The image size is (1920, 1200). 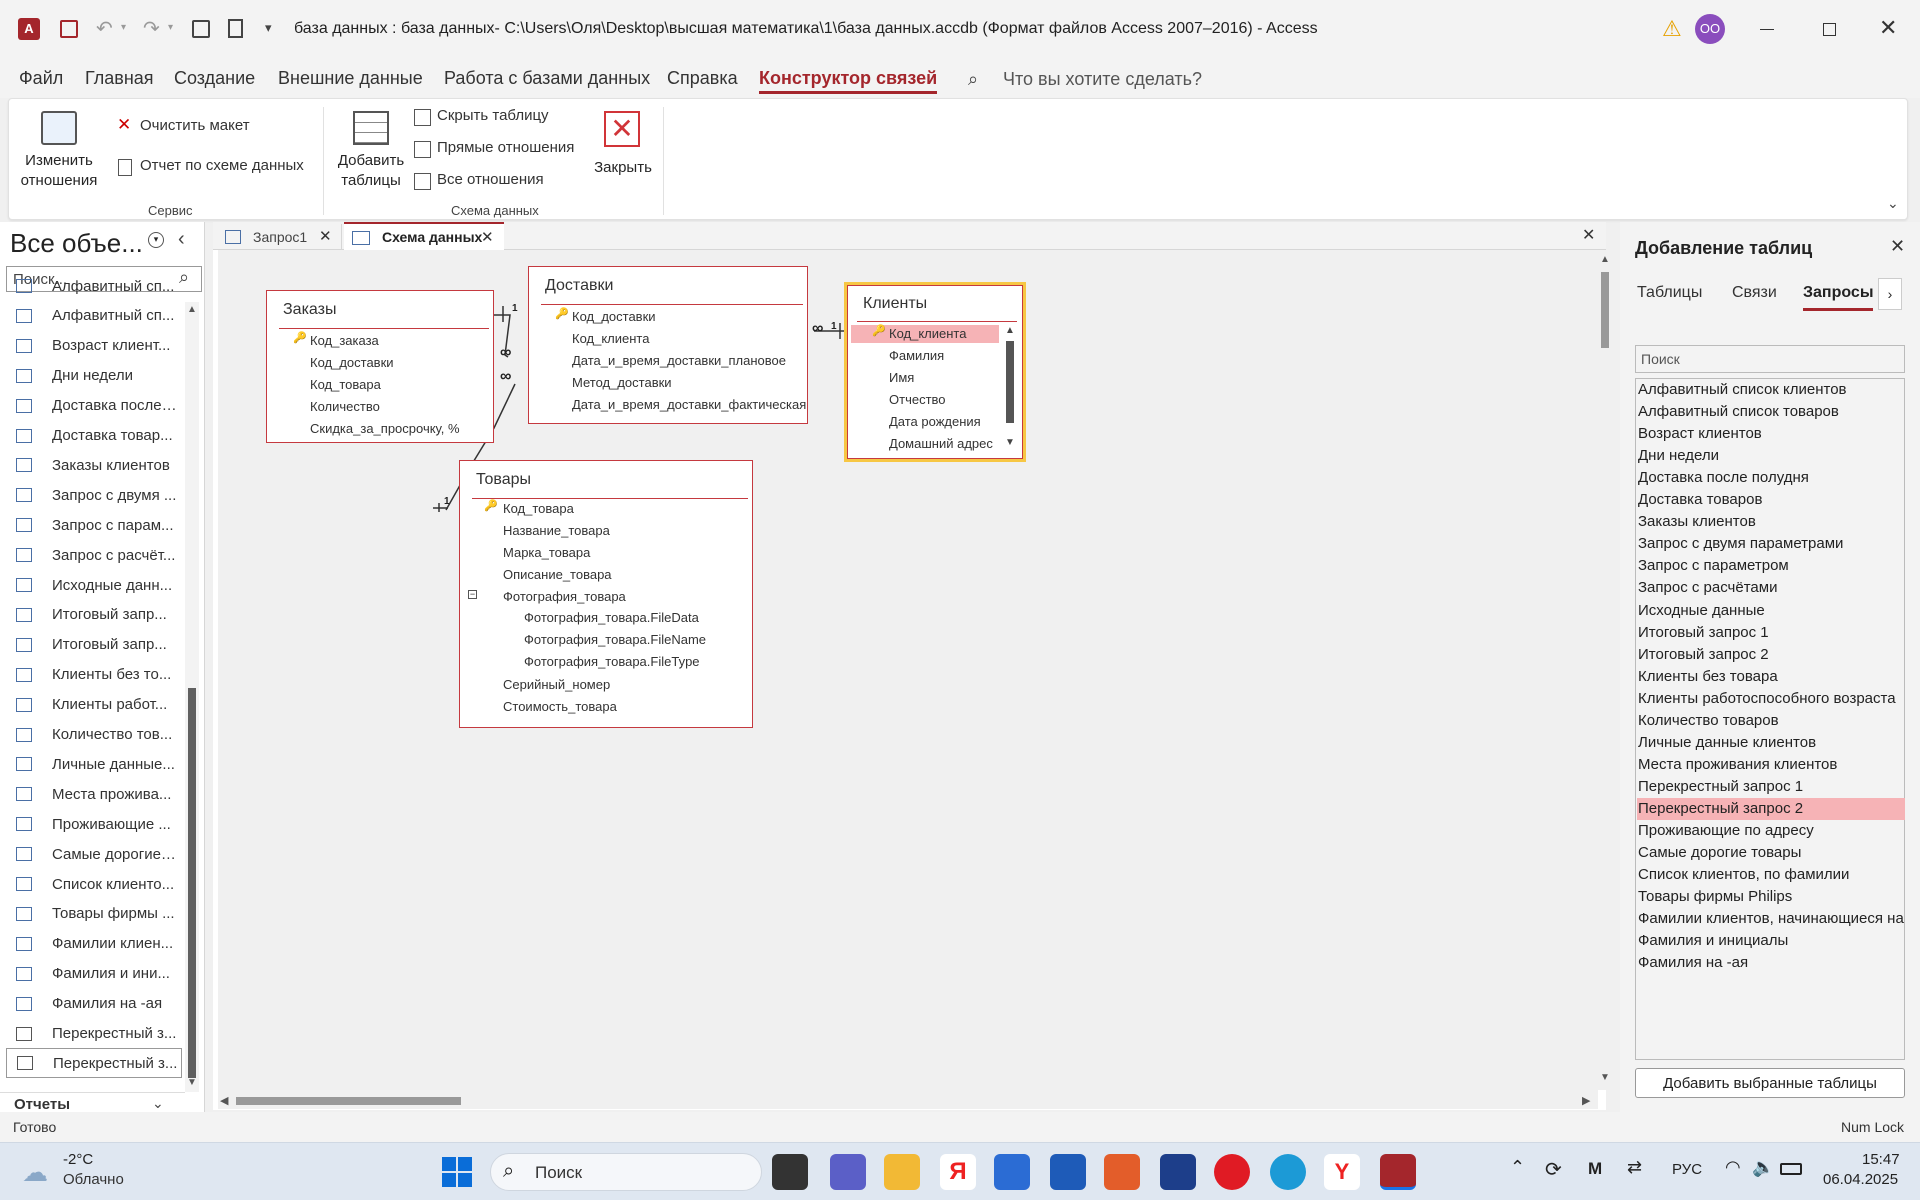 I want to click on table-field: Код_доставки, so click(x=352, y=362).